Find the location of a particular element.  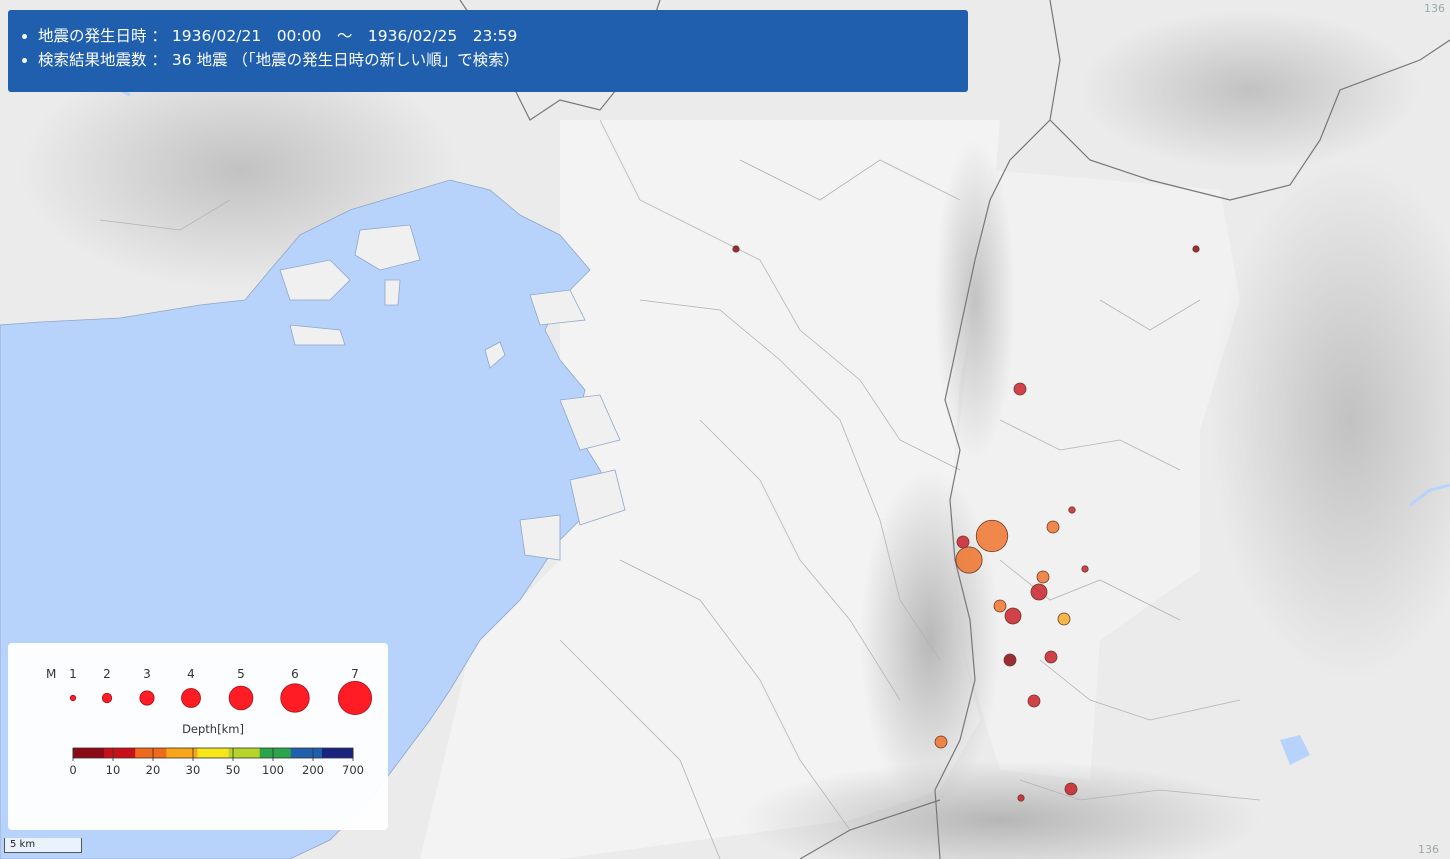

magnitude-tick: 7 is located at coordinates (355, 674).